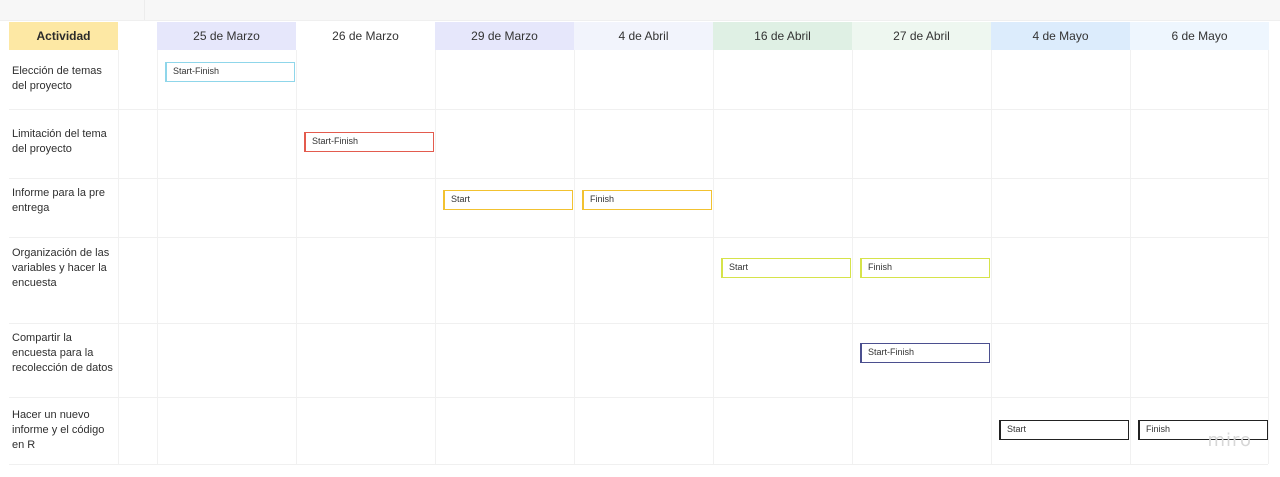 The image size is (1280, 477). Describe the element at coordinates (58, 200) in the screenshot. I see `activity-label: Informe para la pre entrega` at that location.